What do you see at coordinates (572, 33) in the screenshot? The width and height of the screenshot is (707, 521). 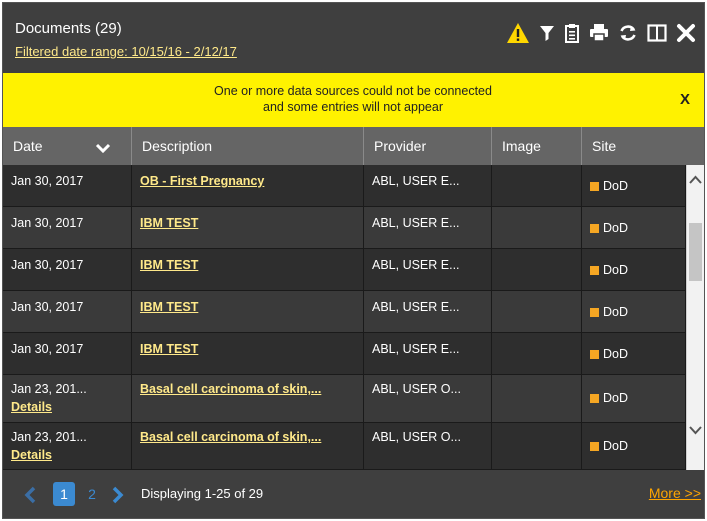 I see `clipboard-icon` at bounding box center [572, 33].